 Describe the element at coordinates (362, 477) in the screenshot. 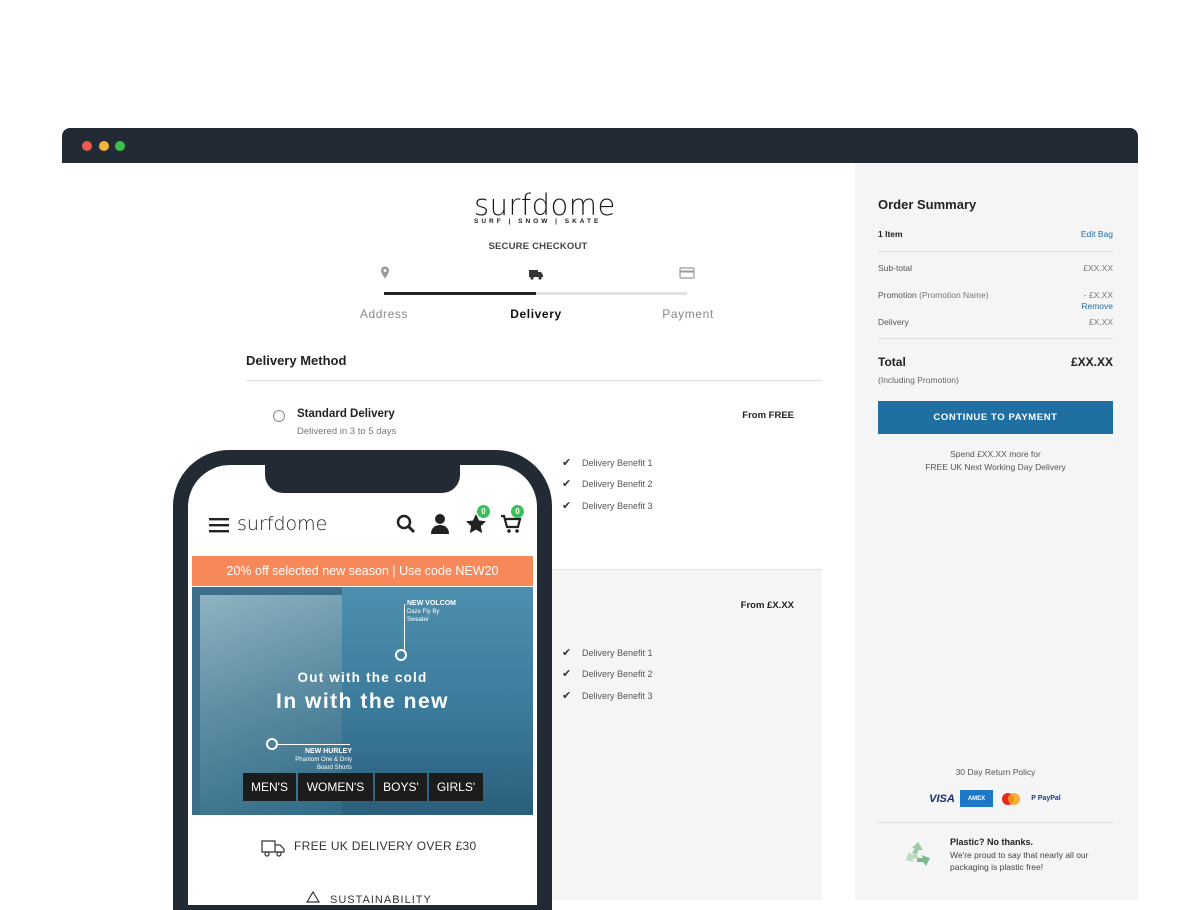

I see `phone-notch` at that location.